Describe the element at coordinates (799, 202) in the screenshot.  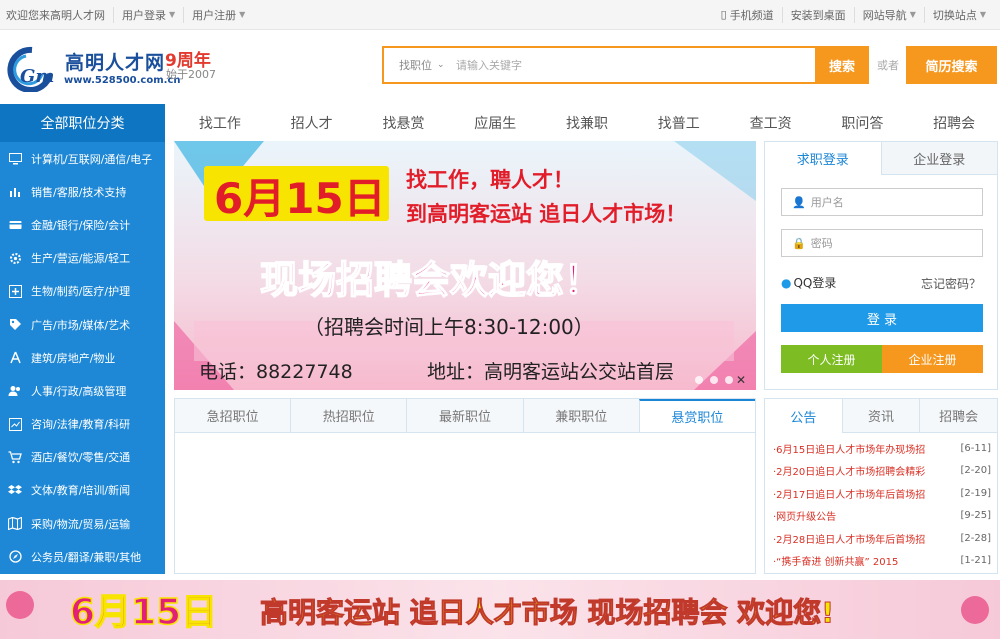
I see `user-icon: 👤` at that location.